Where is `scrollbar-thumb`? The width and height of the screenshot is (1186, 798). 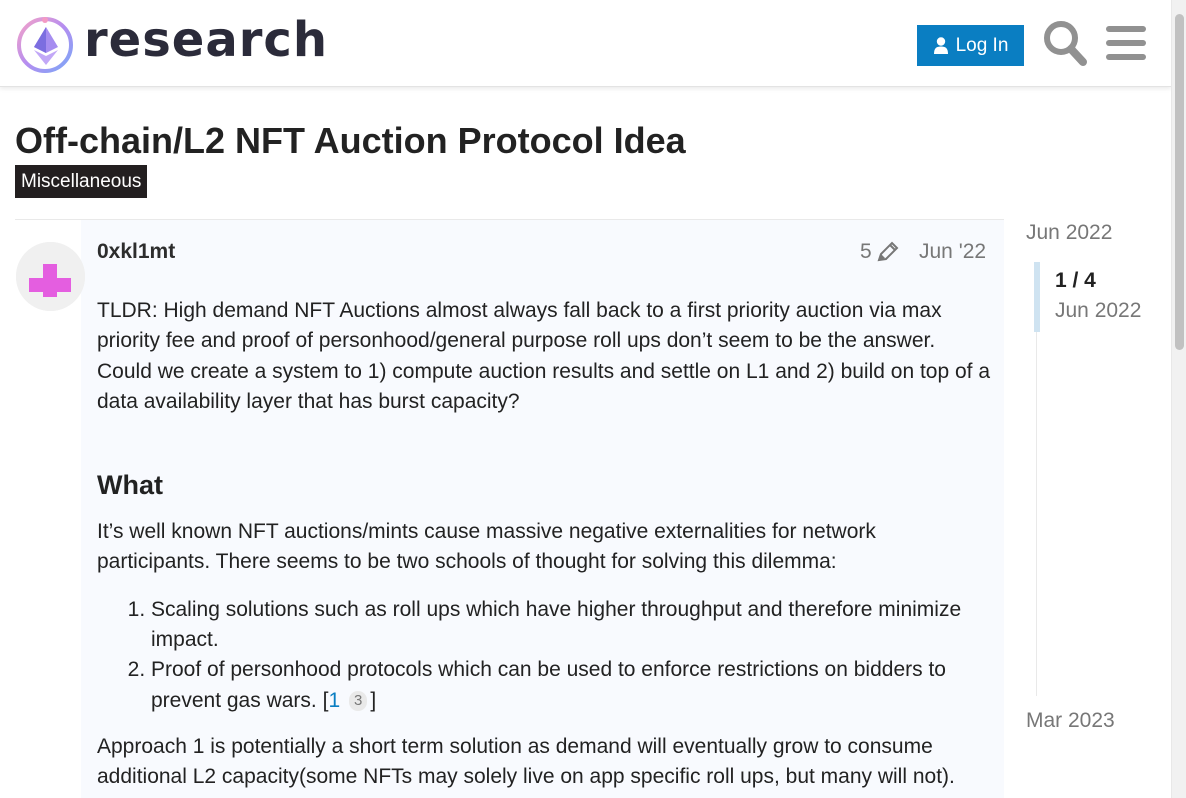
scrollbar-thumb is located at coordinates (1179, 182).